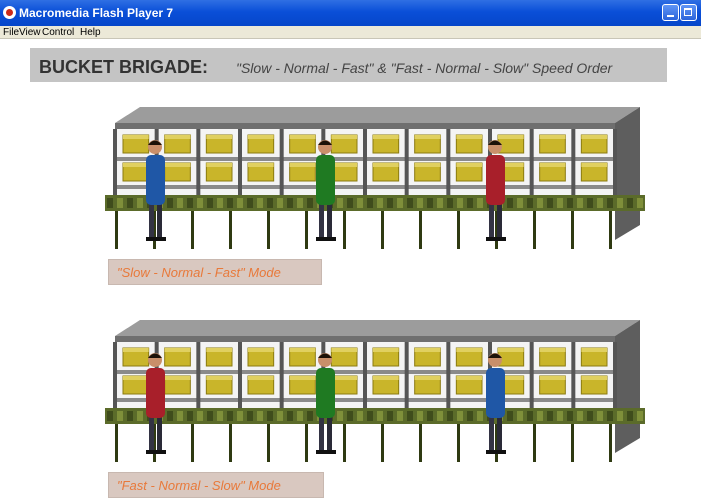  I want to click on menu-help: Help, so click(90, 32).